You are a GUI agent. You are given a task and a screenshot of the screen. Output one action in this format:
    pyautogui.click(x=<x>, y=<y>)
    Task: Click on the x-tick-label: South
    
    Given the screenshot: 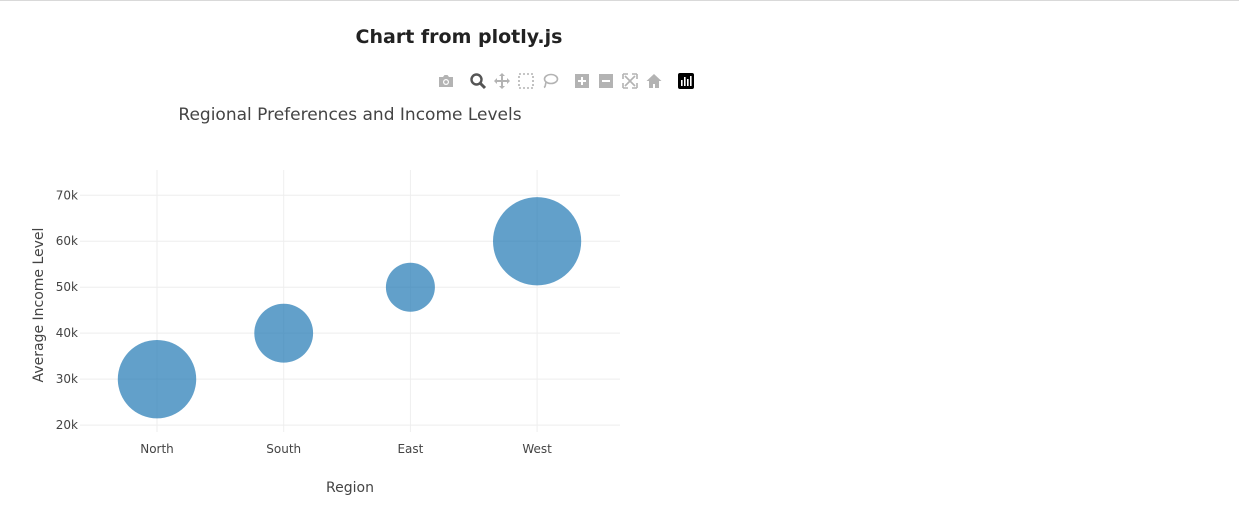 What is the action you would take?
    pyautogui.click(x=283, y=449)
    